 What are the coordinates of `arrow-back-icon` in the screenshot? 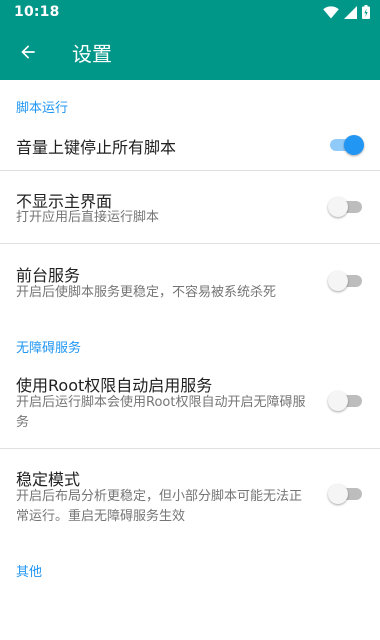 It's located at (28, 52).